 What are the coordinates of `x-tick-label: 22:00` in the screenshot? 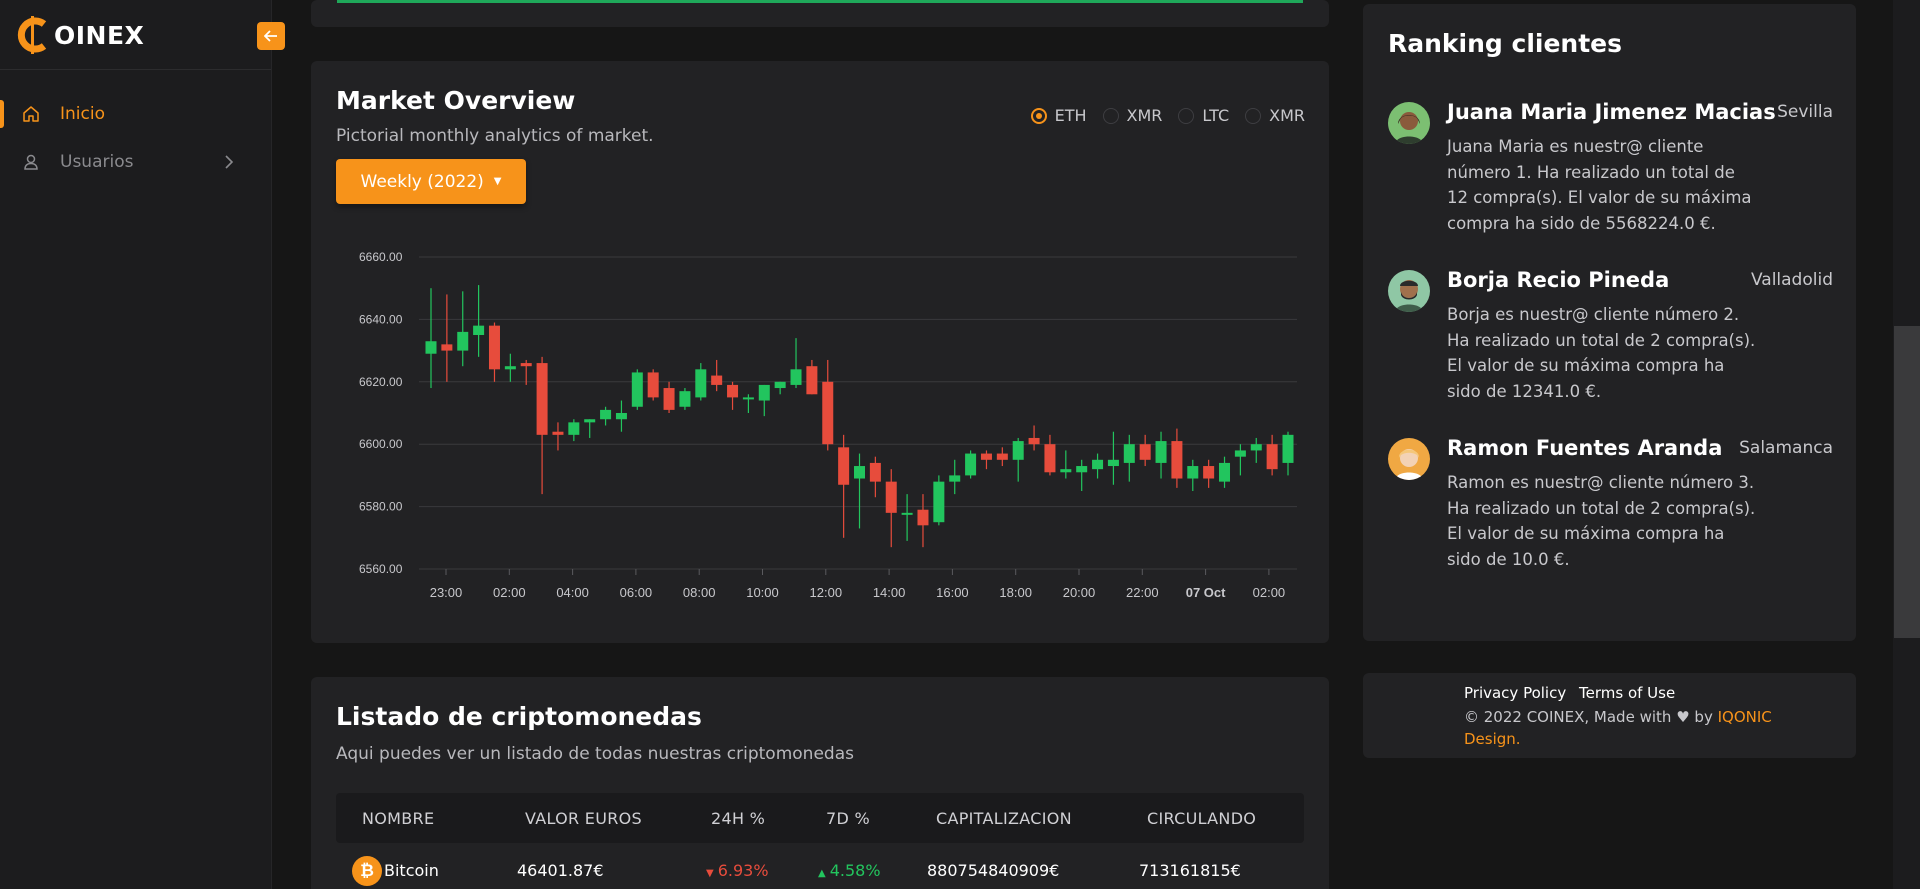 It's located at (1142, 592).